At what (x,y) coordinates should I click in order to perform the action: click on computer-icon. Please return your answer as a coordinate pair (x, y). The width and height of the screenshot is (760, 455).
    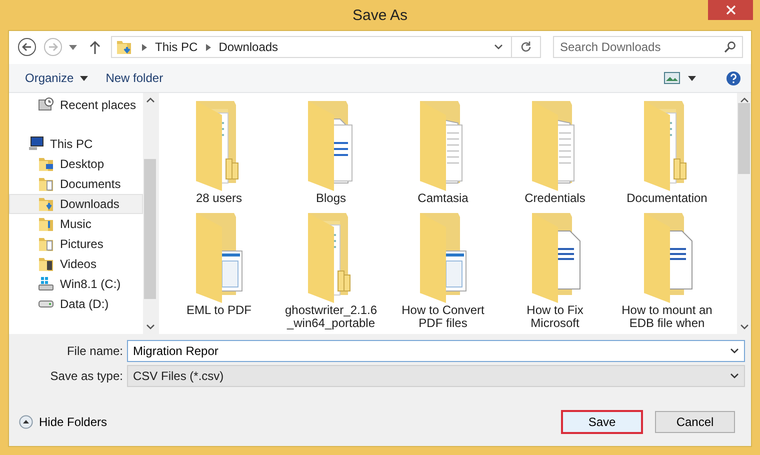
    Looking at the image, I should click on (36, 144).